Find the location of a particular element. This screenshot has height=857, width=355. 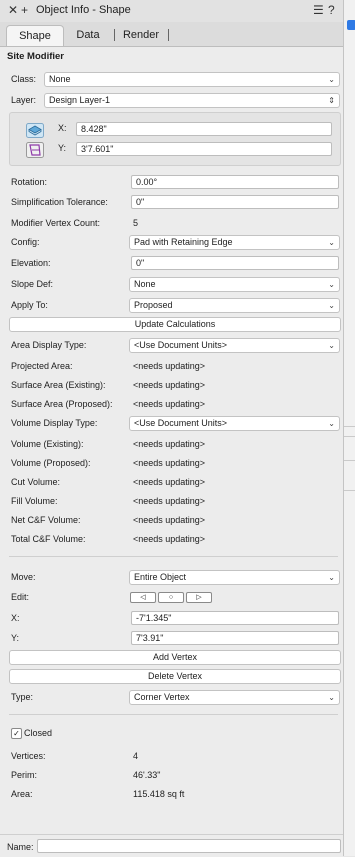

net-cf-volume-label: Net C&F Volume: is located at coordinates (46, 520).